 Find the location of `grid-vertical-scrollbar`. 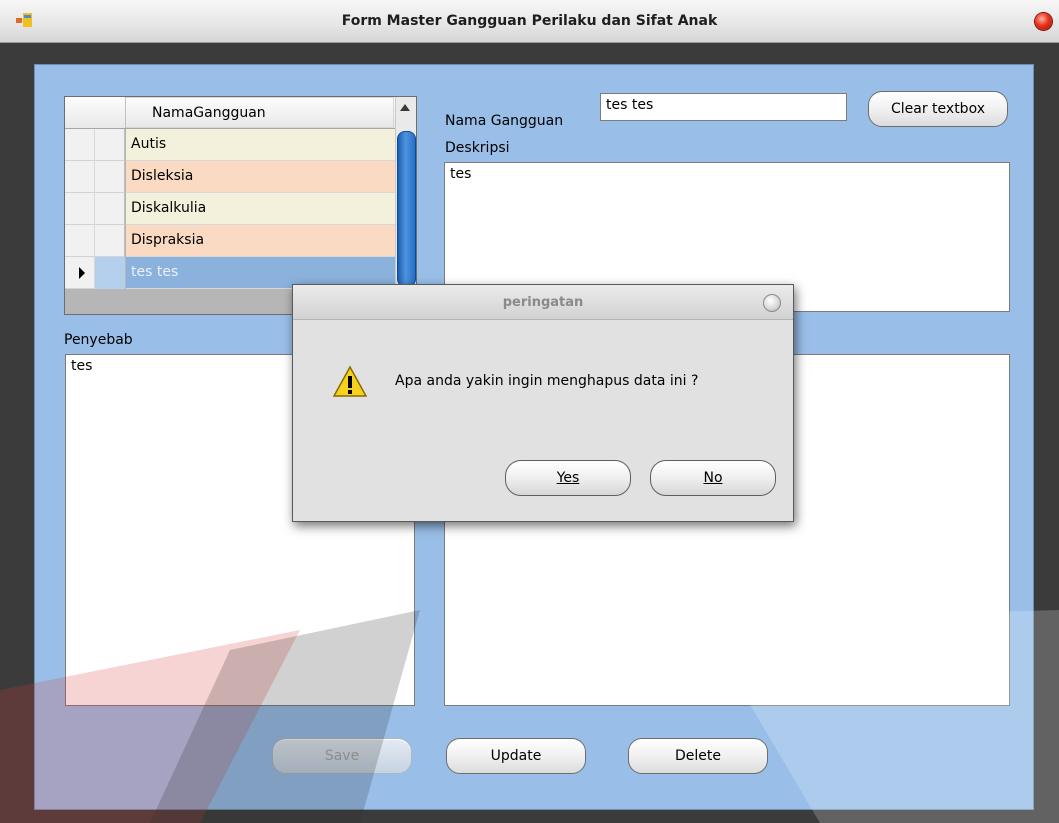

grid-vertical-scrollbar is located at coordinates (405, 205).